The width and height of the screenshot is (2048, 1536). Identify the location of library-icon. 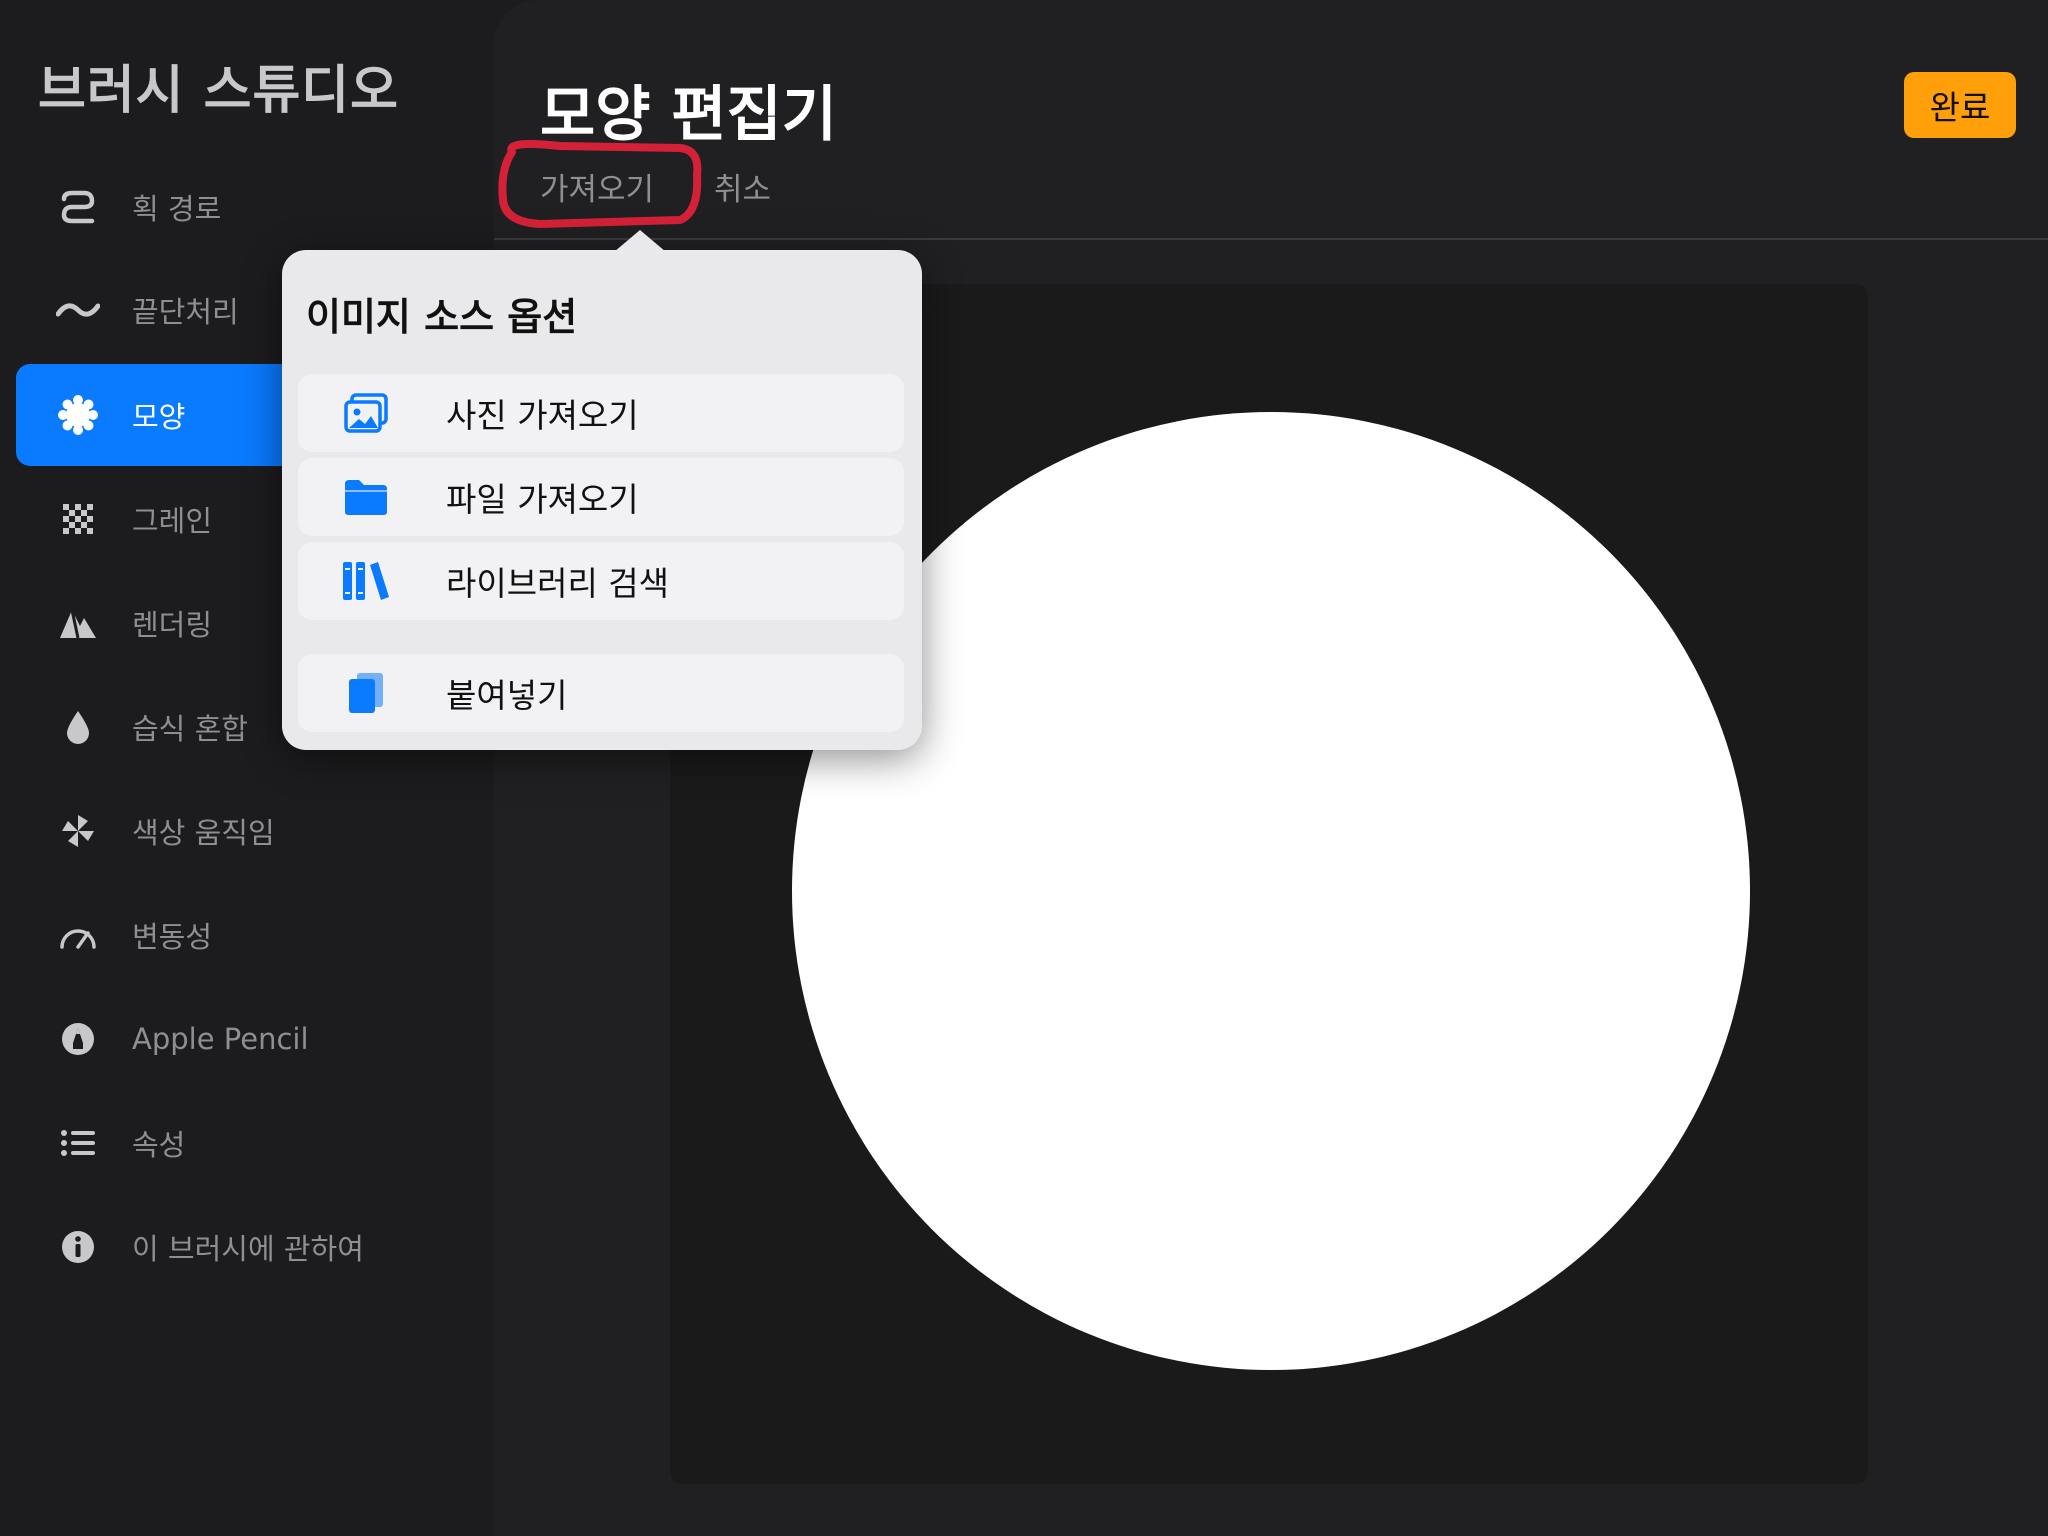
(366, 581).